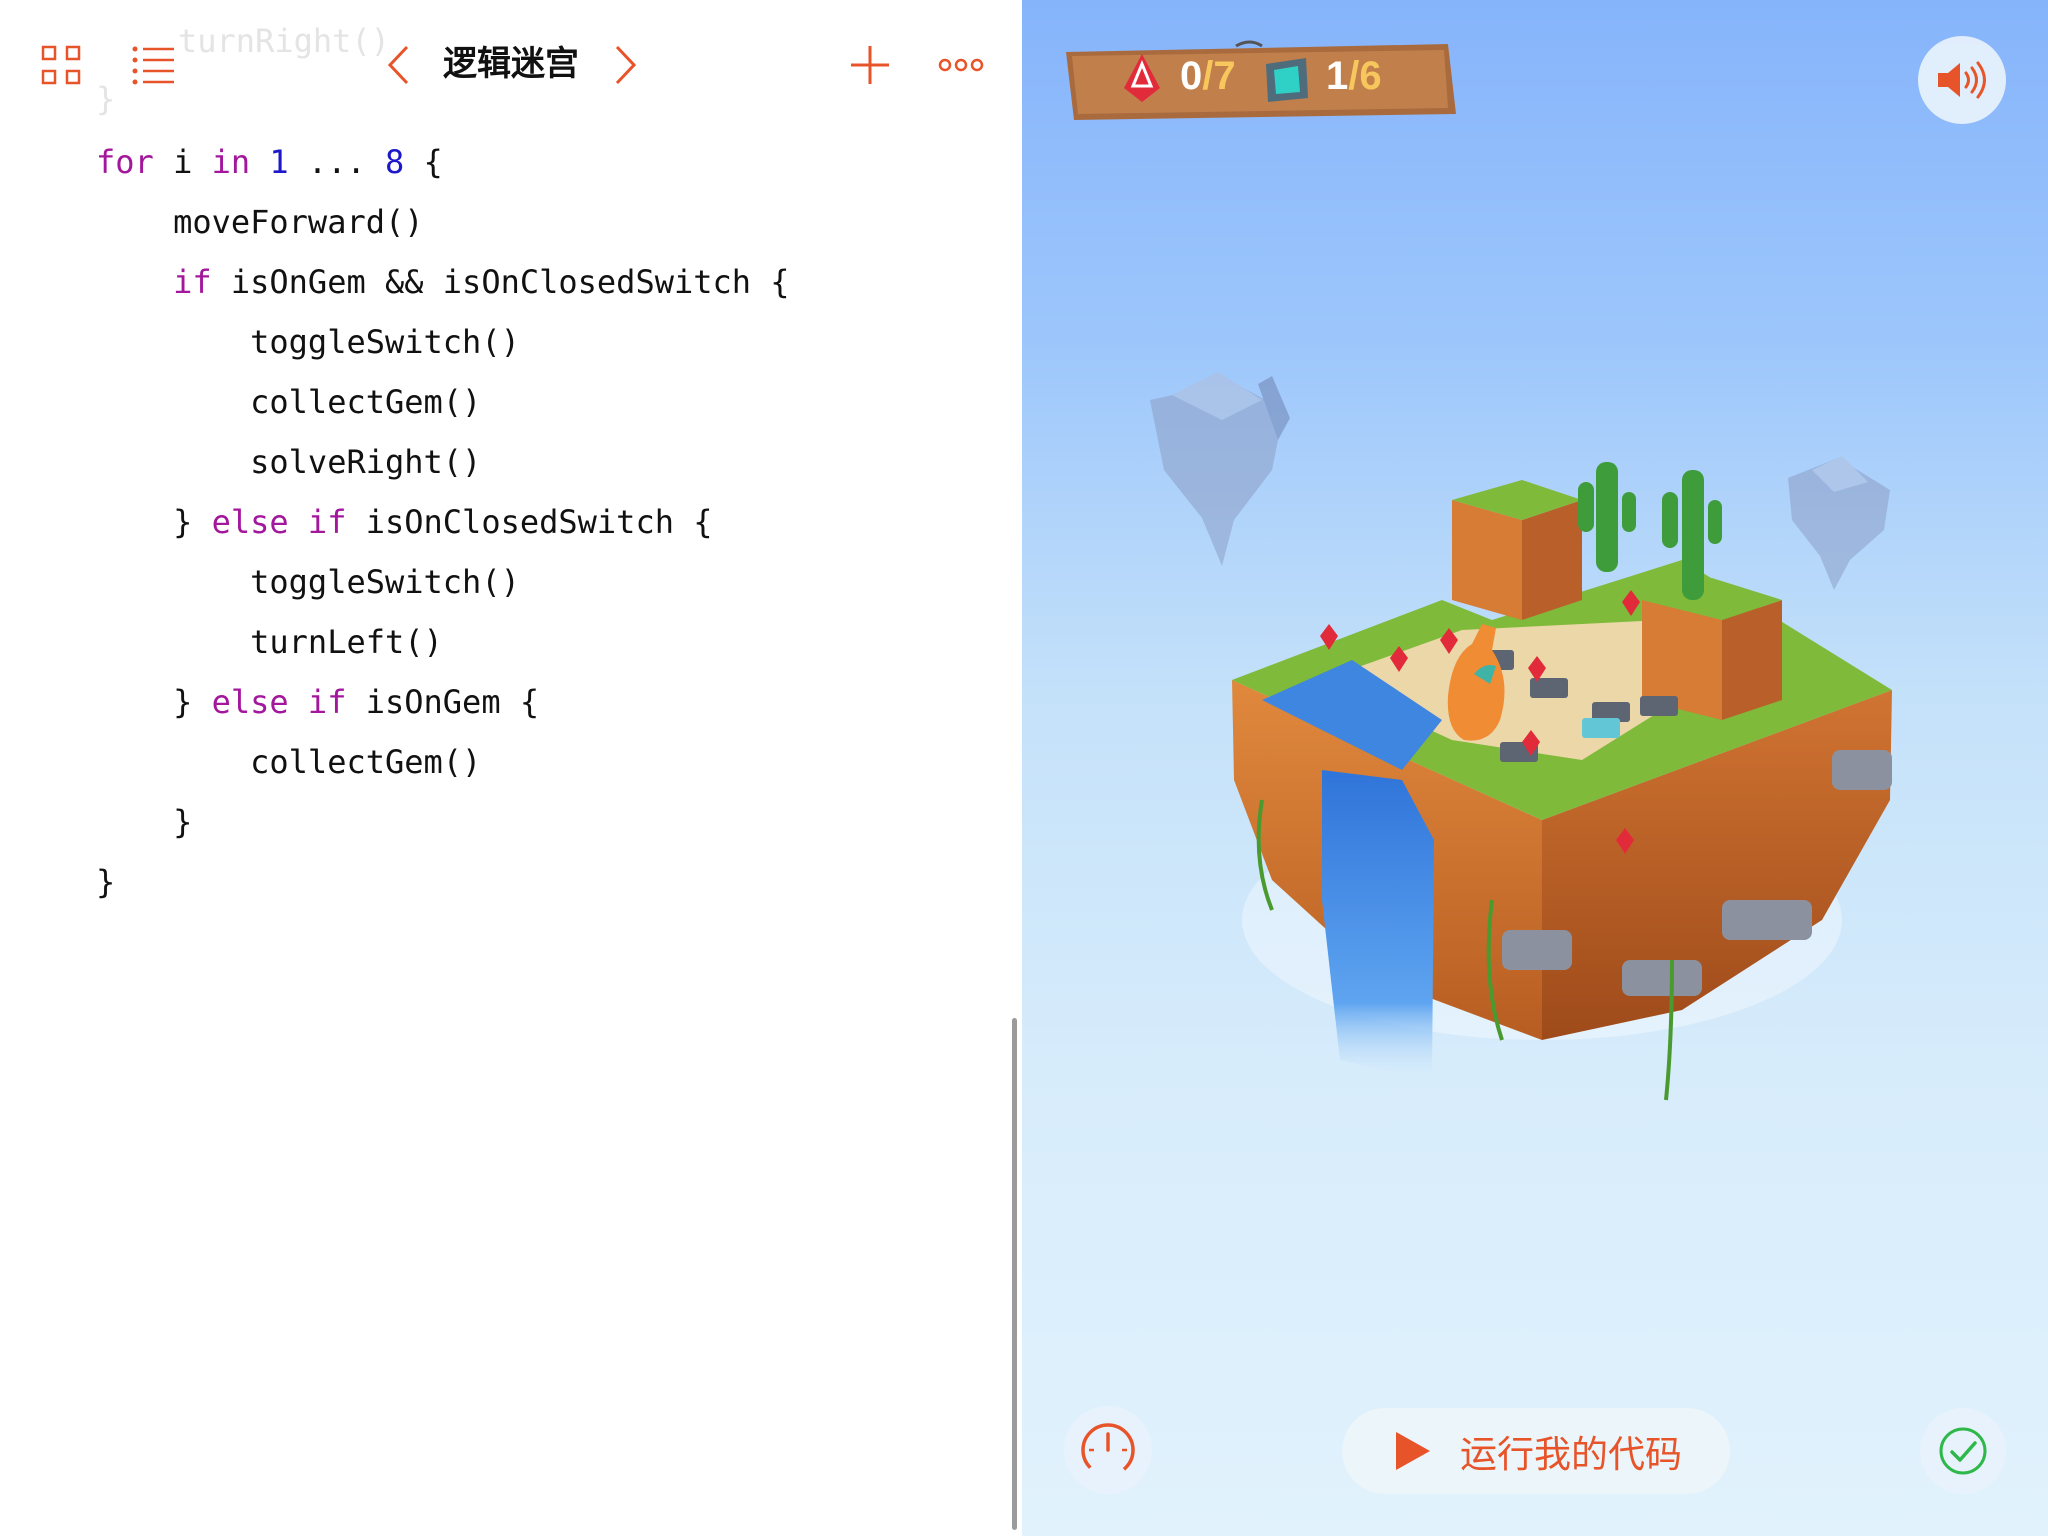  I want to click on gem-icon, so click(1142, 78).